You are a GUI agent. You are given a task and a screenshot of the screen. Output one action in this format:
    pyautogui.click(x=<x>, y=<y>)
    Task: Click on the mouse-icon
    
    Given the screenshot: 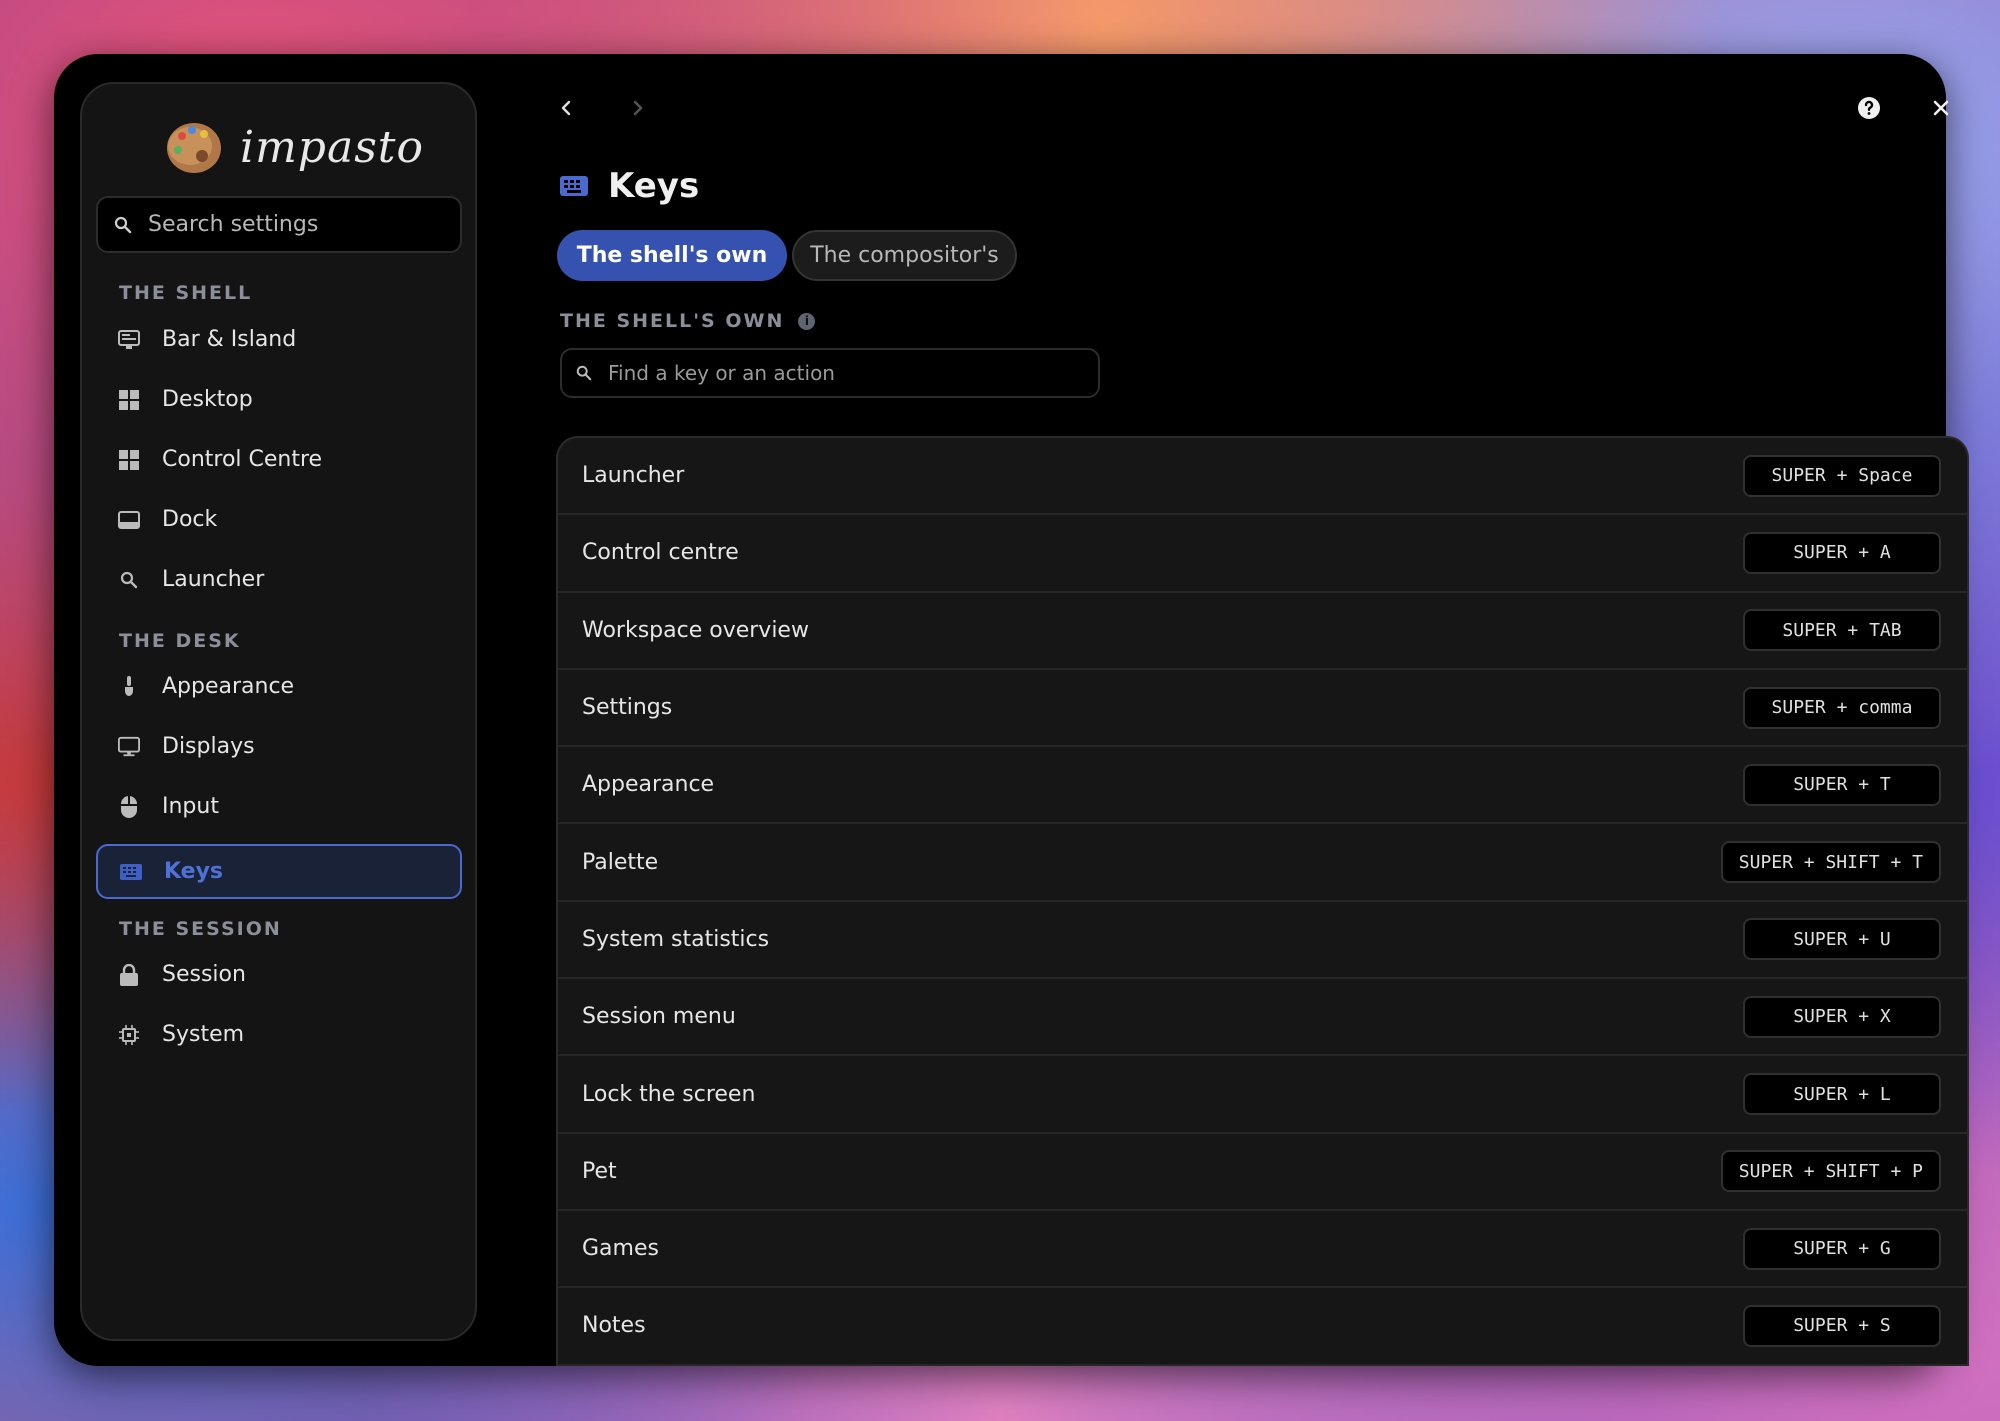 What is the action you would take?
    pyautogui.click(x=129, y=806)
    